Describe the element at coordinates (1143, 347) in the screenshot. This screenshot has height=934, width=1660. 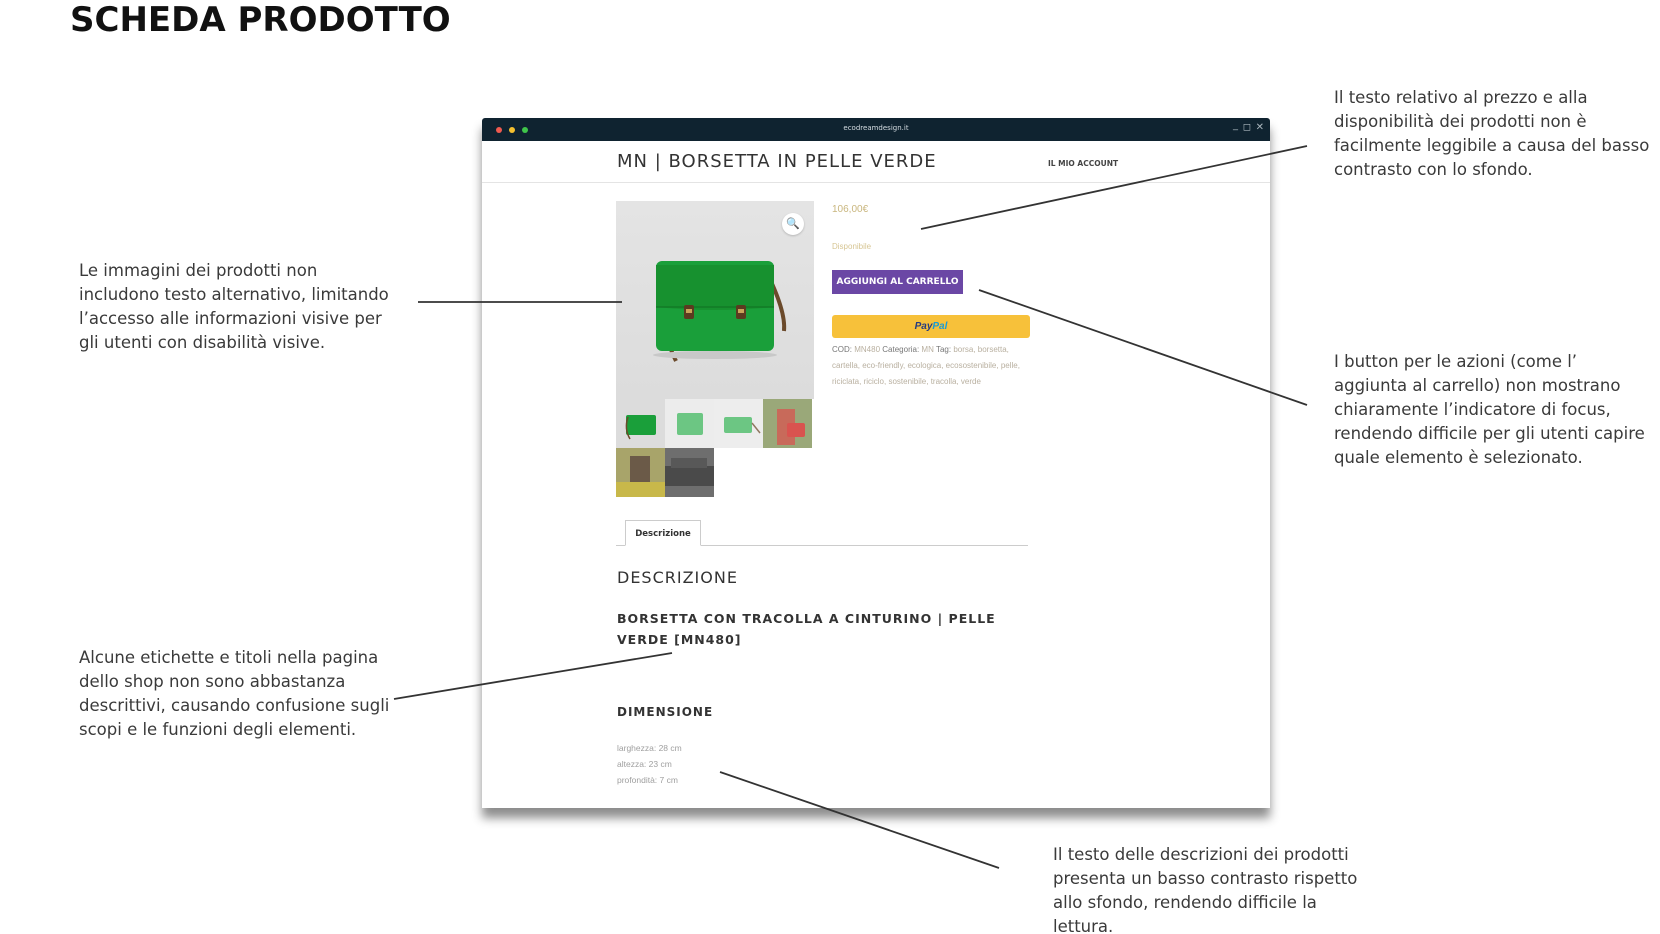
I see `callout-line-buttons` at that location.